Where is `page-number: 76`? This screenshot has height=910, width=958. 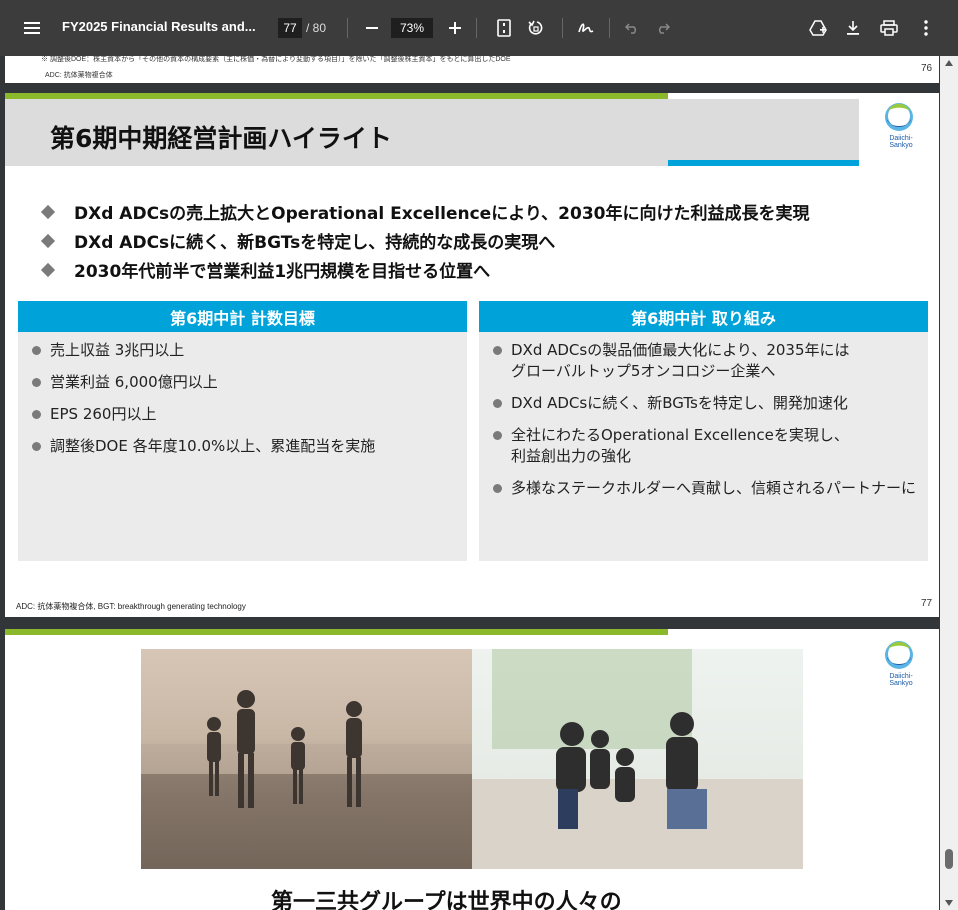 page-number: 76 is located at coordinates (927, 68).